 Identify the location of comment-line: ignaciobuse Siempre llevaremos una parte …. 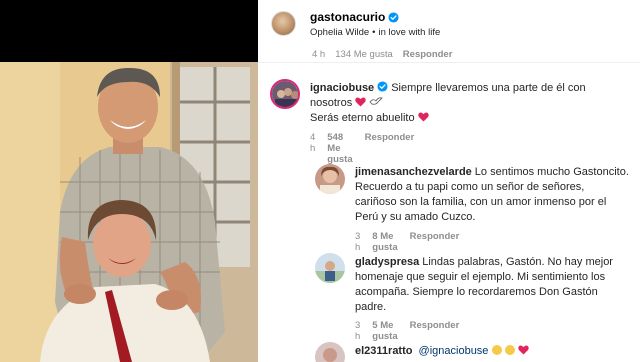
(470, 88).